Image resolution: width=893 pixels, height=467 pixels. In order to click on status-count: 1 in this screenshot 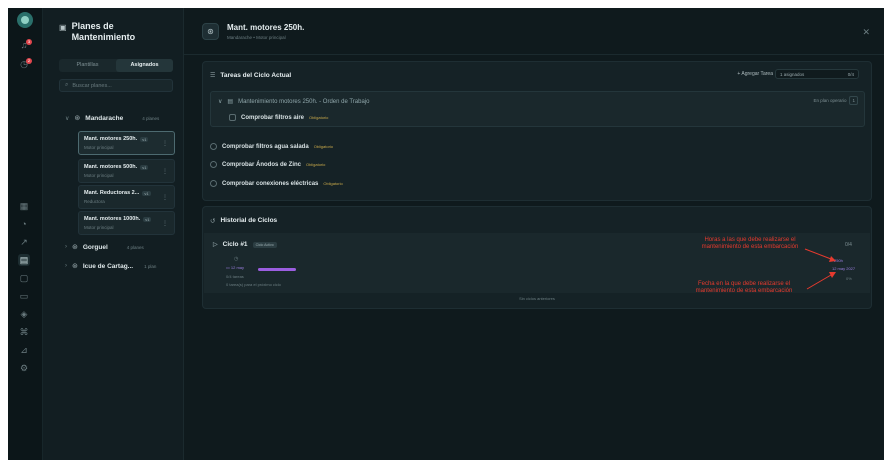, I will do `click(853, 100)`.